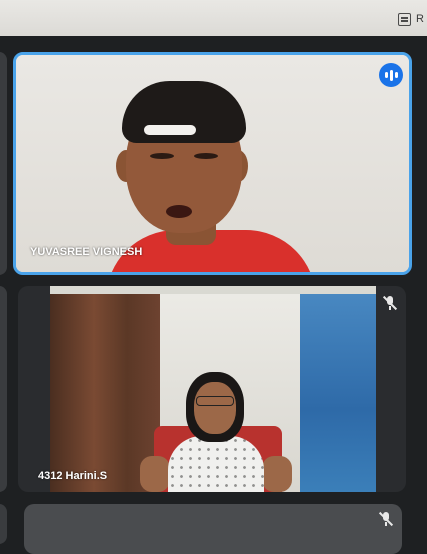 The image size is (427, 554). Describe the element at coordinates (73, 476) in the screenshot. I see `participant-name: 4312 Harini.S` at that location.